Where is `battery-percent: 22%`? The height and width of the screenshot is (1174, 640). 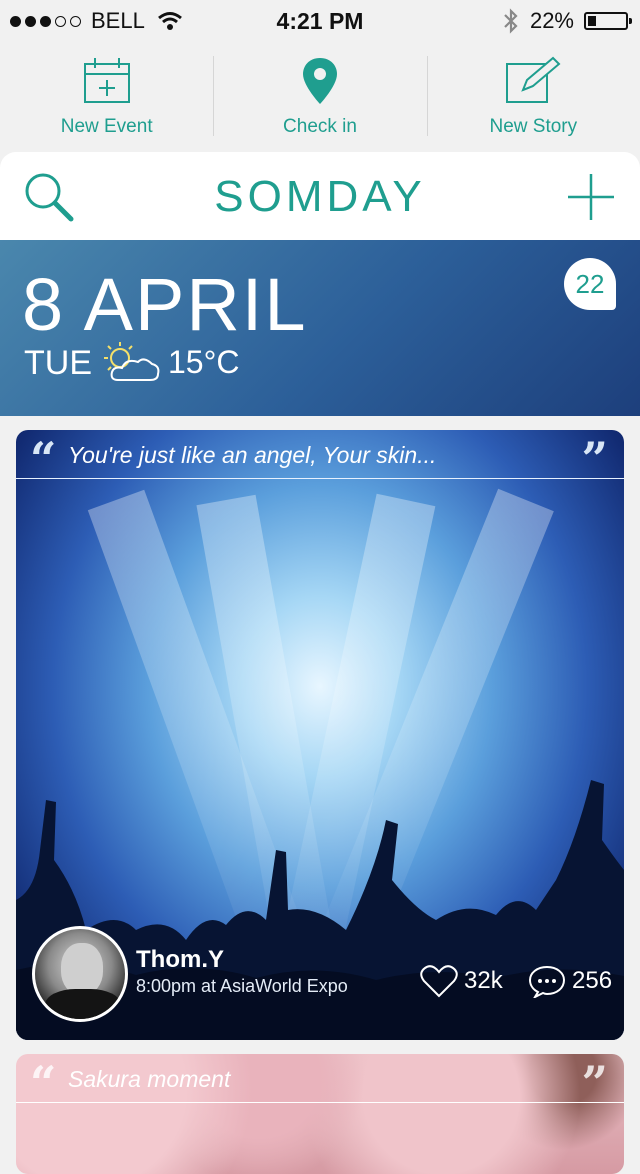
battery-percent: 22% is located at coordinates (551, 20).